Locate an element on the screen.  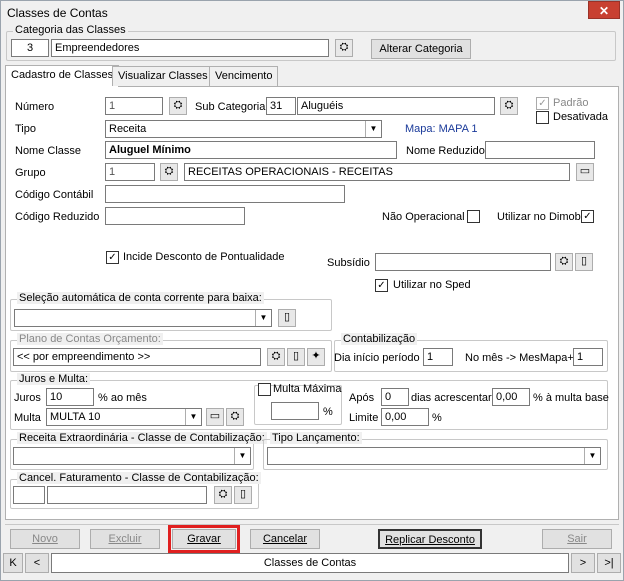
padrao-checkbox: ✓ is located at coordinates (542, 103).